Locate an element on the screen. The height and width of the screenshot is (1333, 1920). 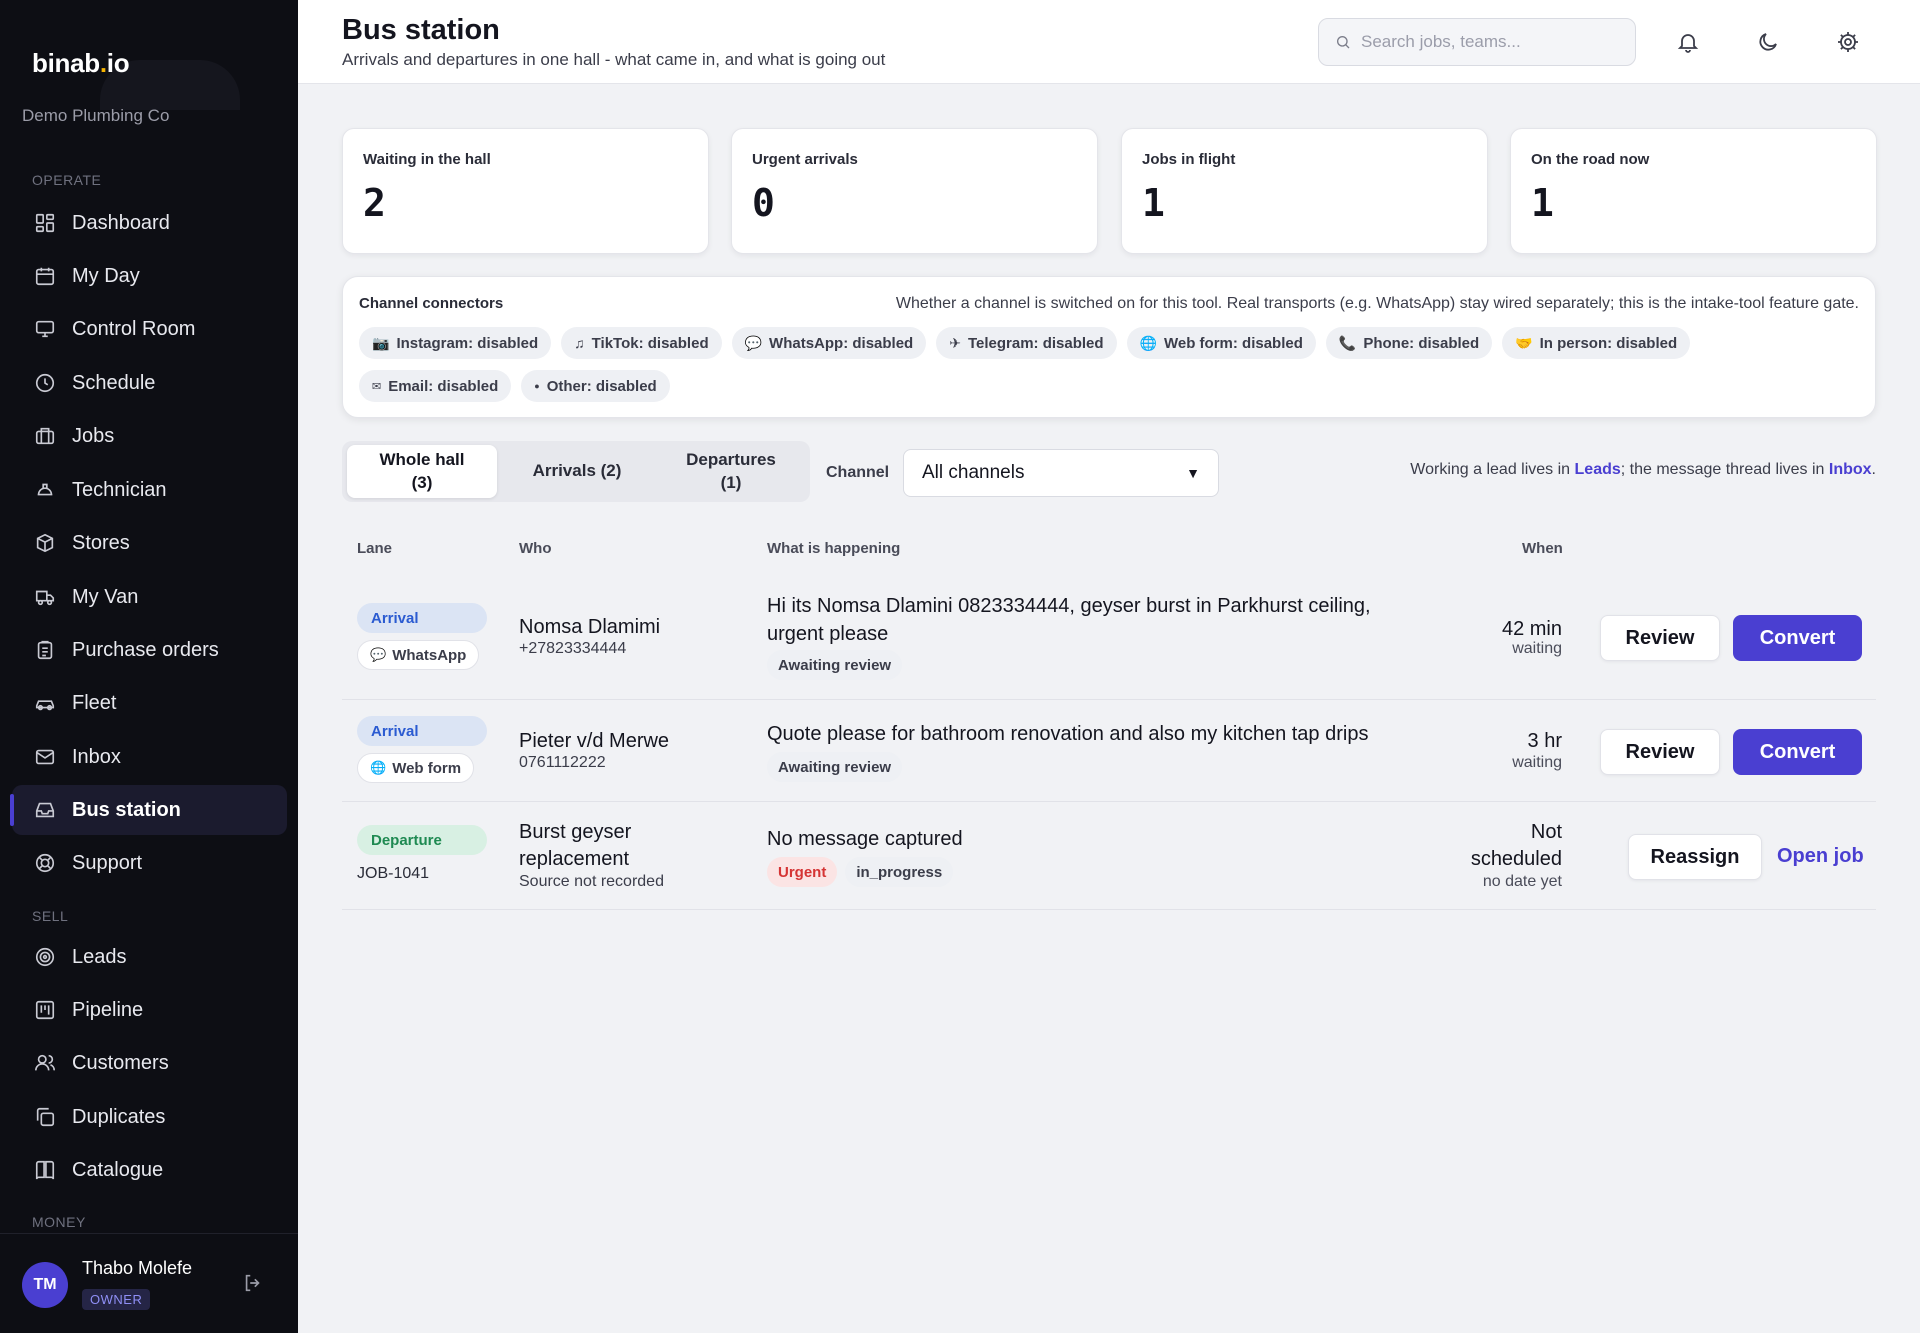
column-header-when: When is located at coordinates (1542, 548).